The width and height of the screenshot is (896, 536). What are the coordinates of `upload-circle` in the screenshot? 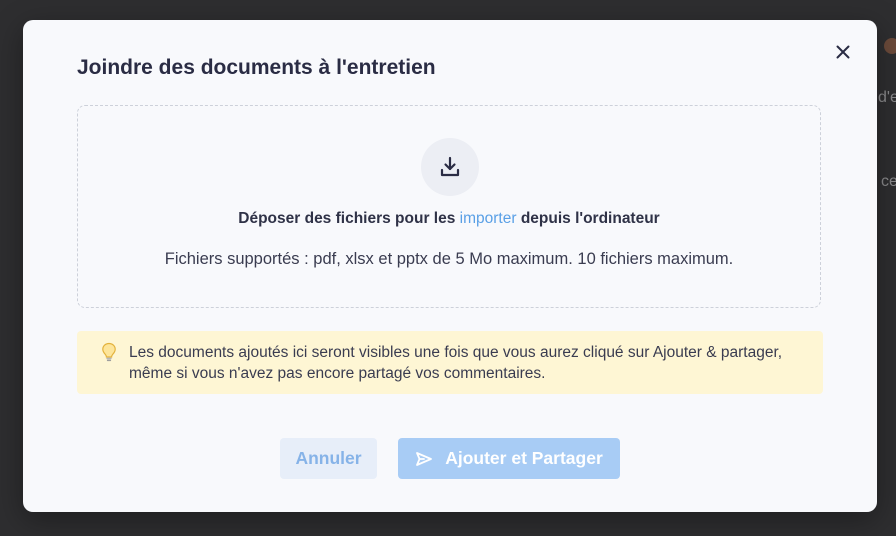 It's located at (450, 167).